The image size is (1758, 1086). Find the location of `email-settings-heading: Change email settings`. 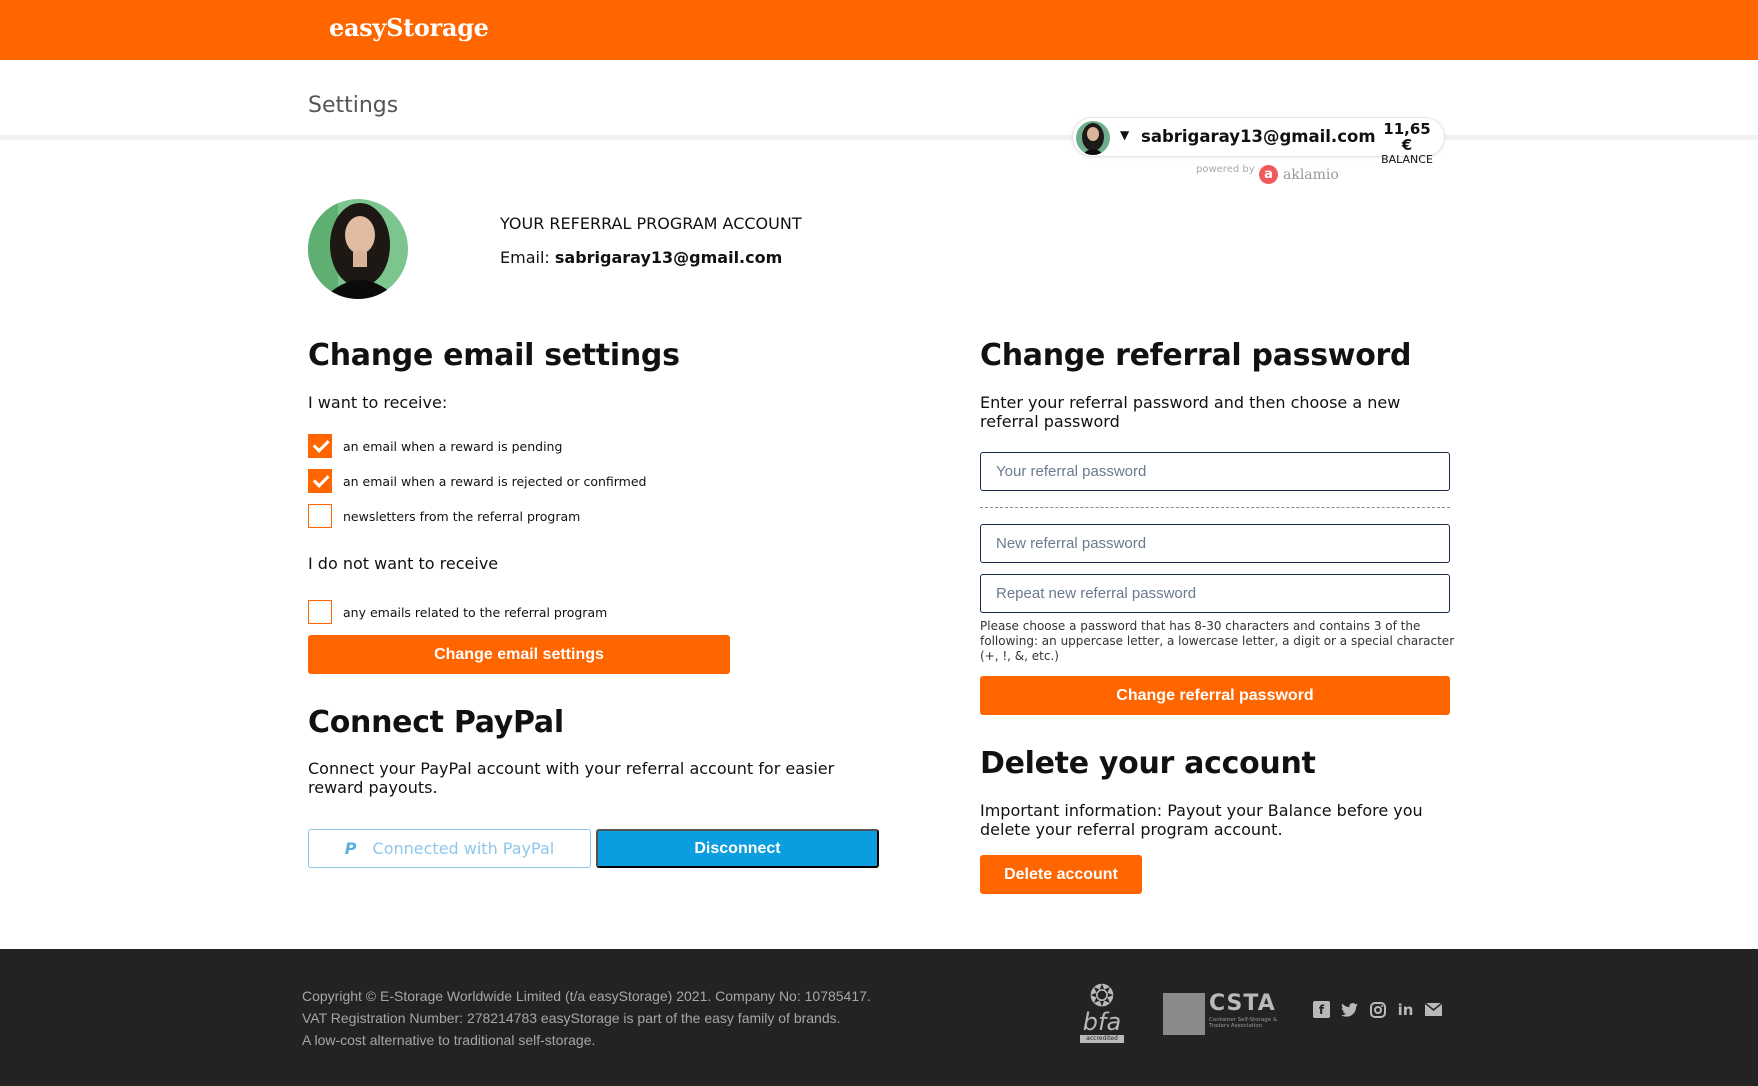

email-settings-heading: Change email settings is located at coordinates (494, 355).